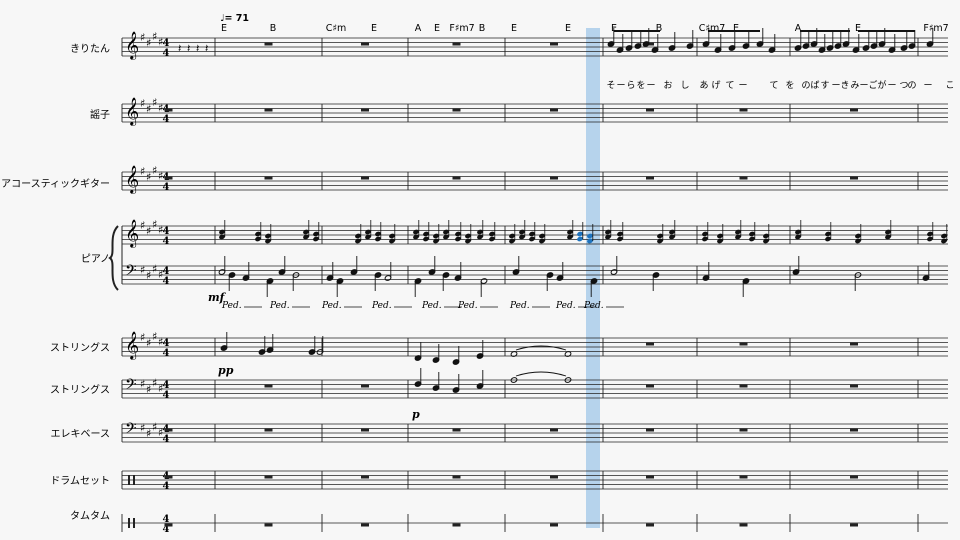  I want to click on dynamic-strings-pp: pp, so click(226, 370).